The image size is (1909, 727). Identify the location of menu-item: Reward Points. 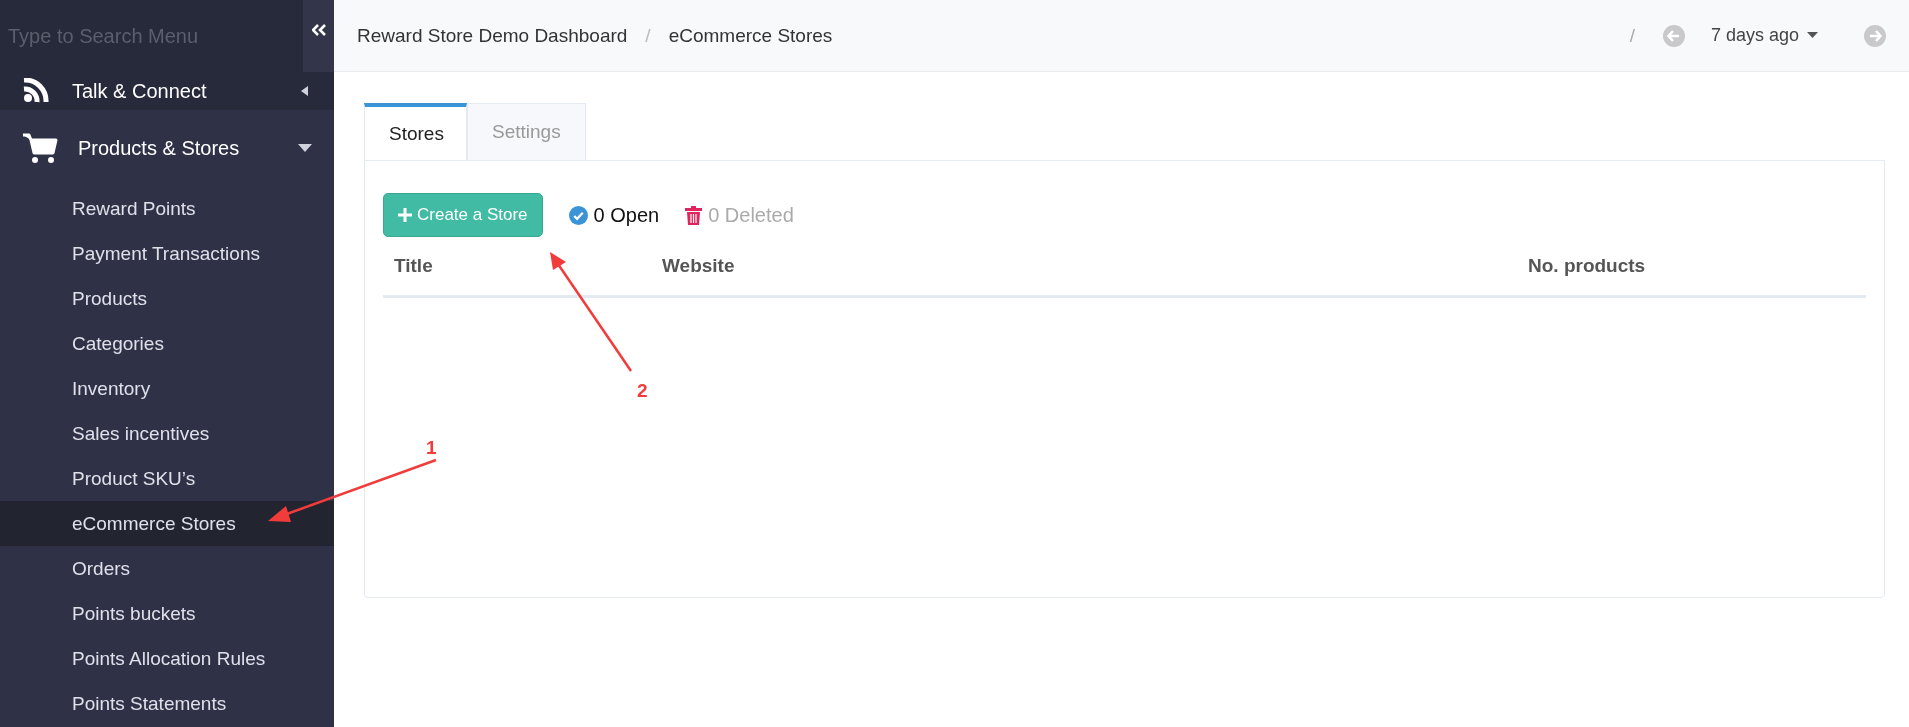
(167, 208).